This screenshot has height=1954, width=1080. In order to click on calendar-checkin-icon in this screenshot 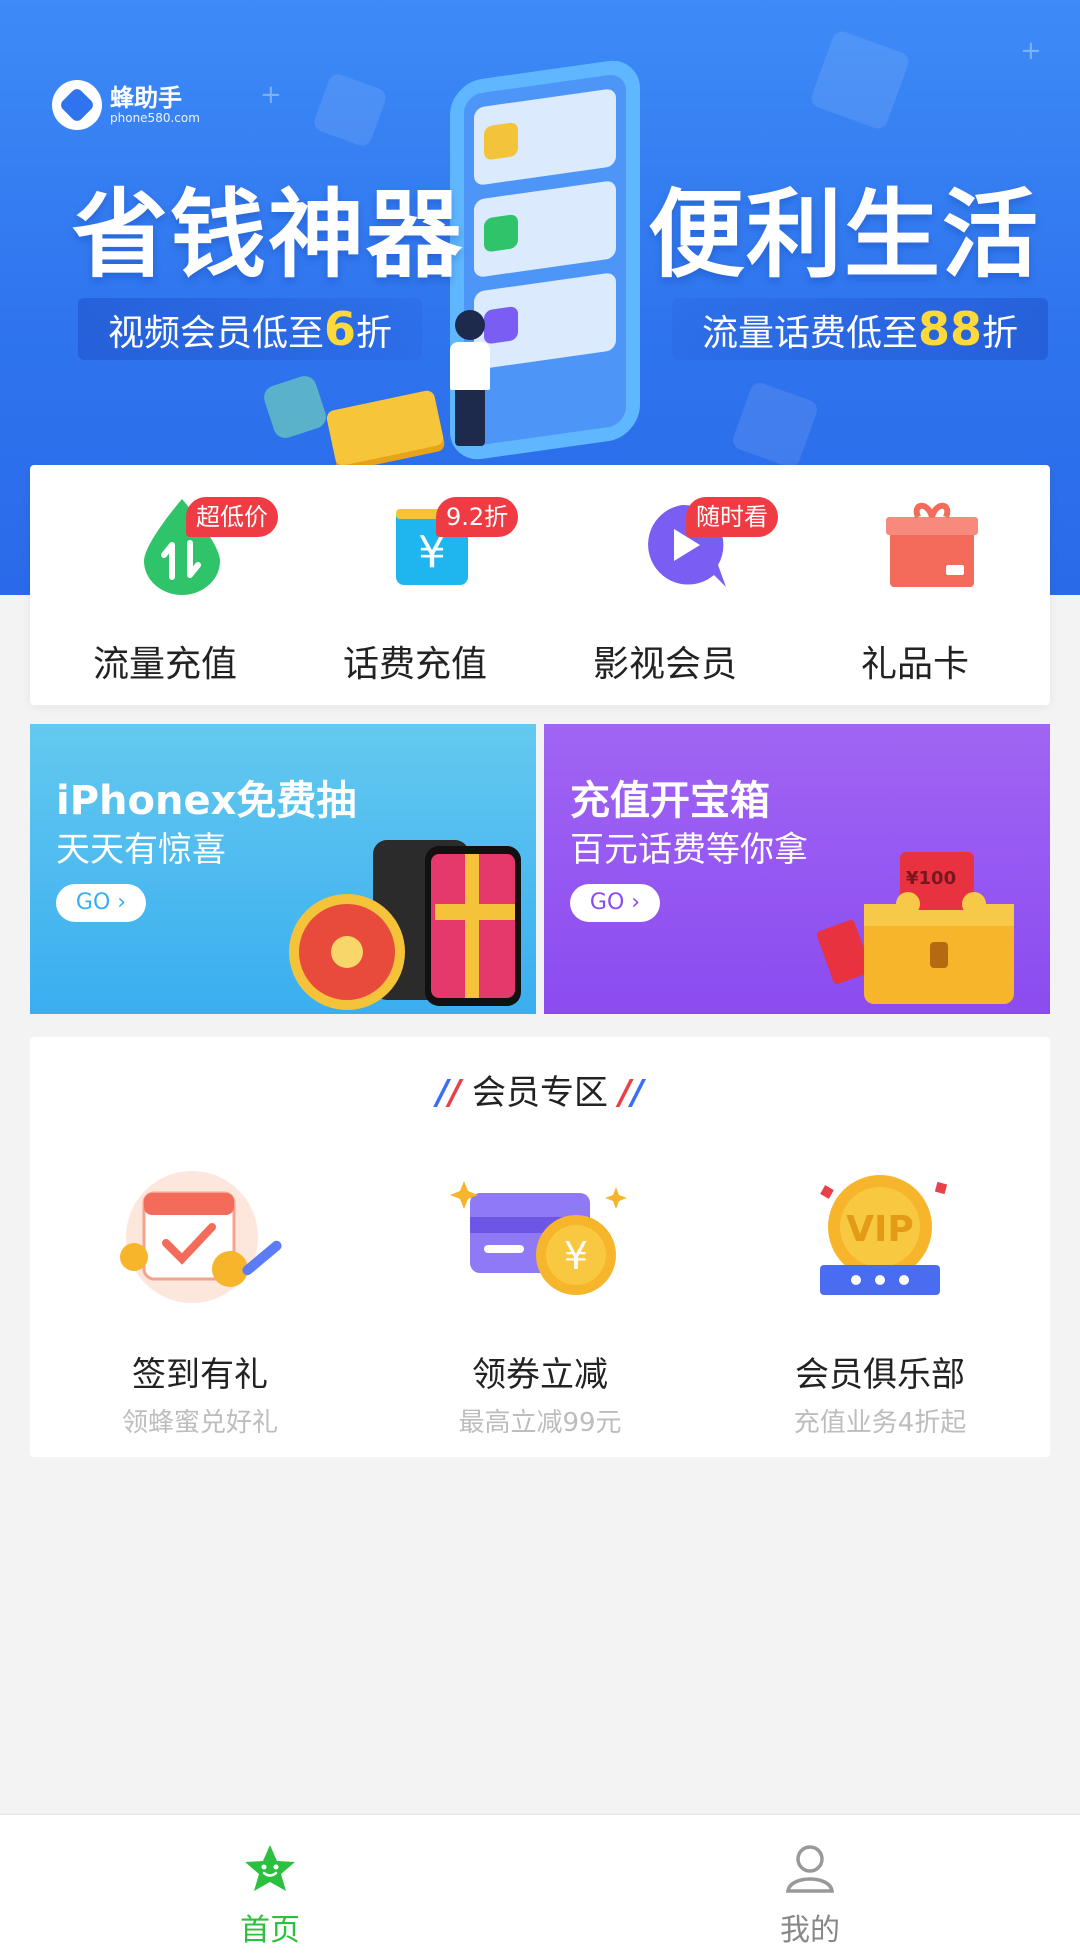, I will do `click(201, 1237)`.